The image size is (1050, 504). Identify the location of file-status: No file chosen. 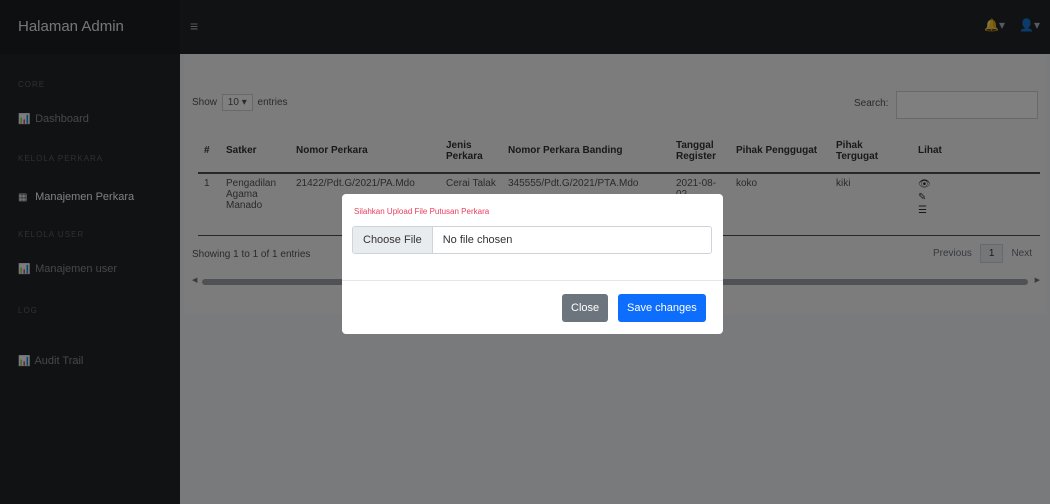
(477, 240).